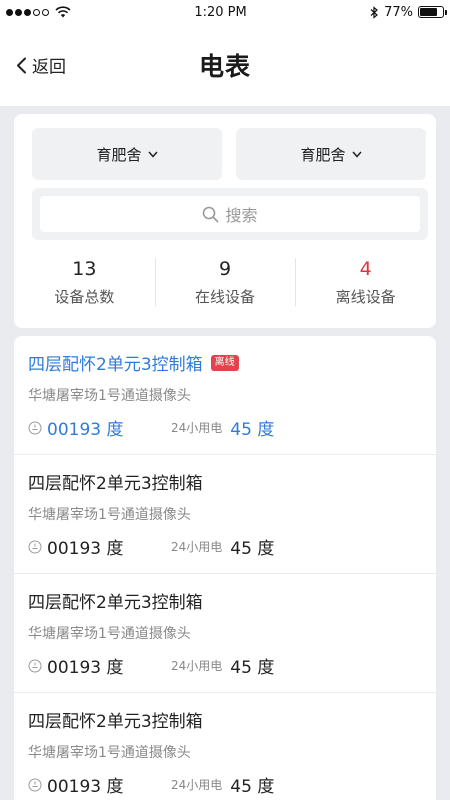  I want to click on search-bar: 搜索, so click(230, 214).